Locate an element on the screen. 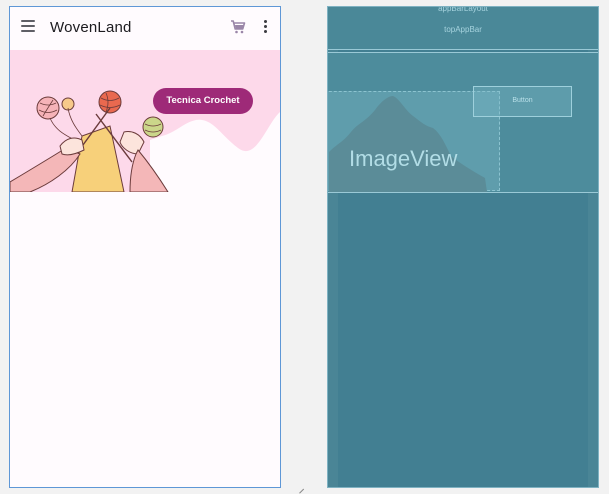  more-vert-icon is located at coordinates (266, 27).